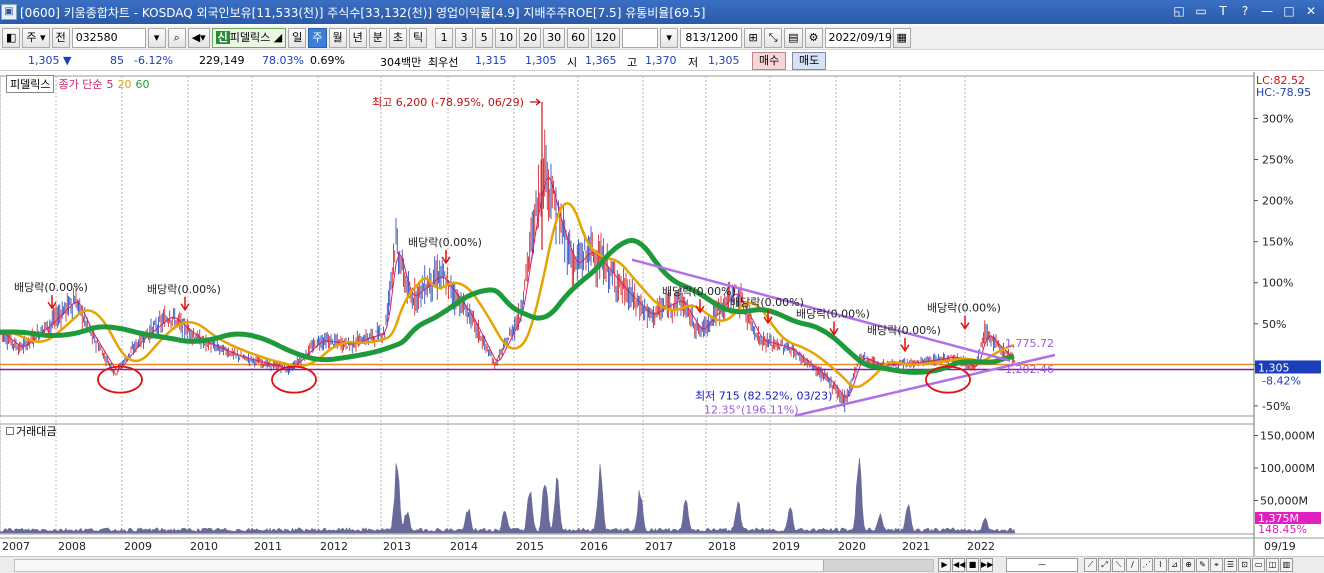  I want to click on gear-icon: ⚙, so click(813, 37).